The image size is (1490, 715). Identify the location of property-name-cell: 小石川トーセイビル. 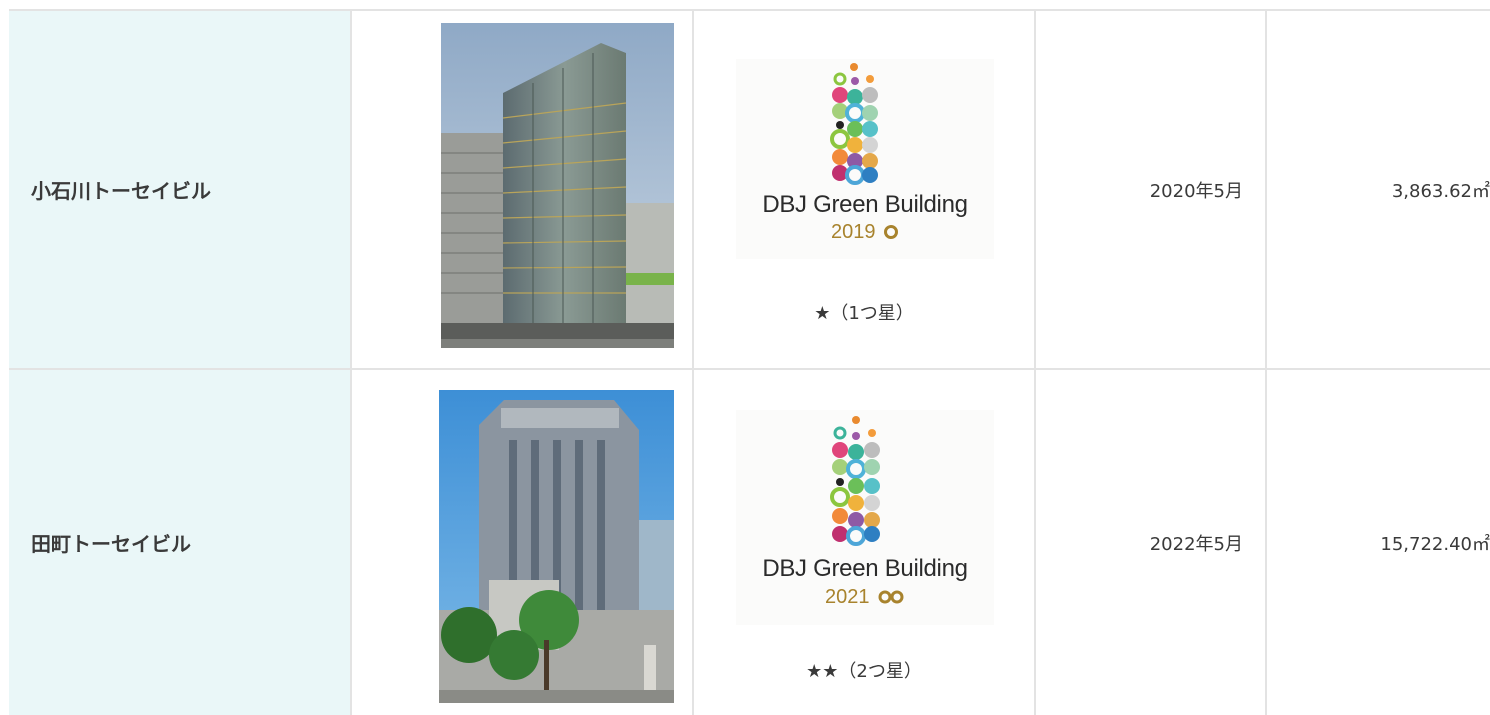
(180, 189).